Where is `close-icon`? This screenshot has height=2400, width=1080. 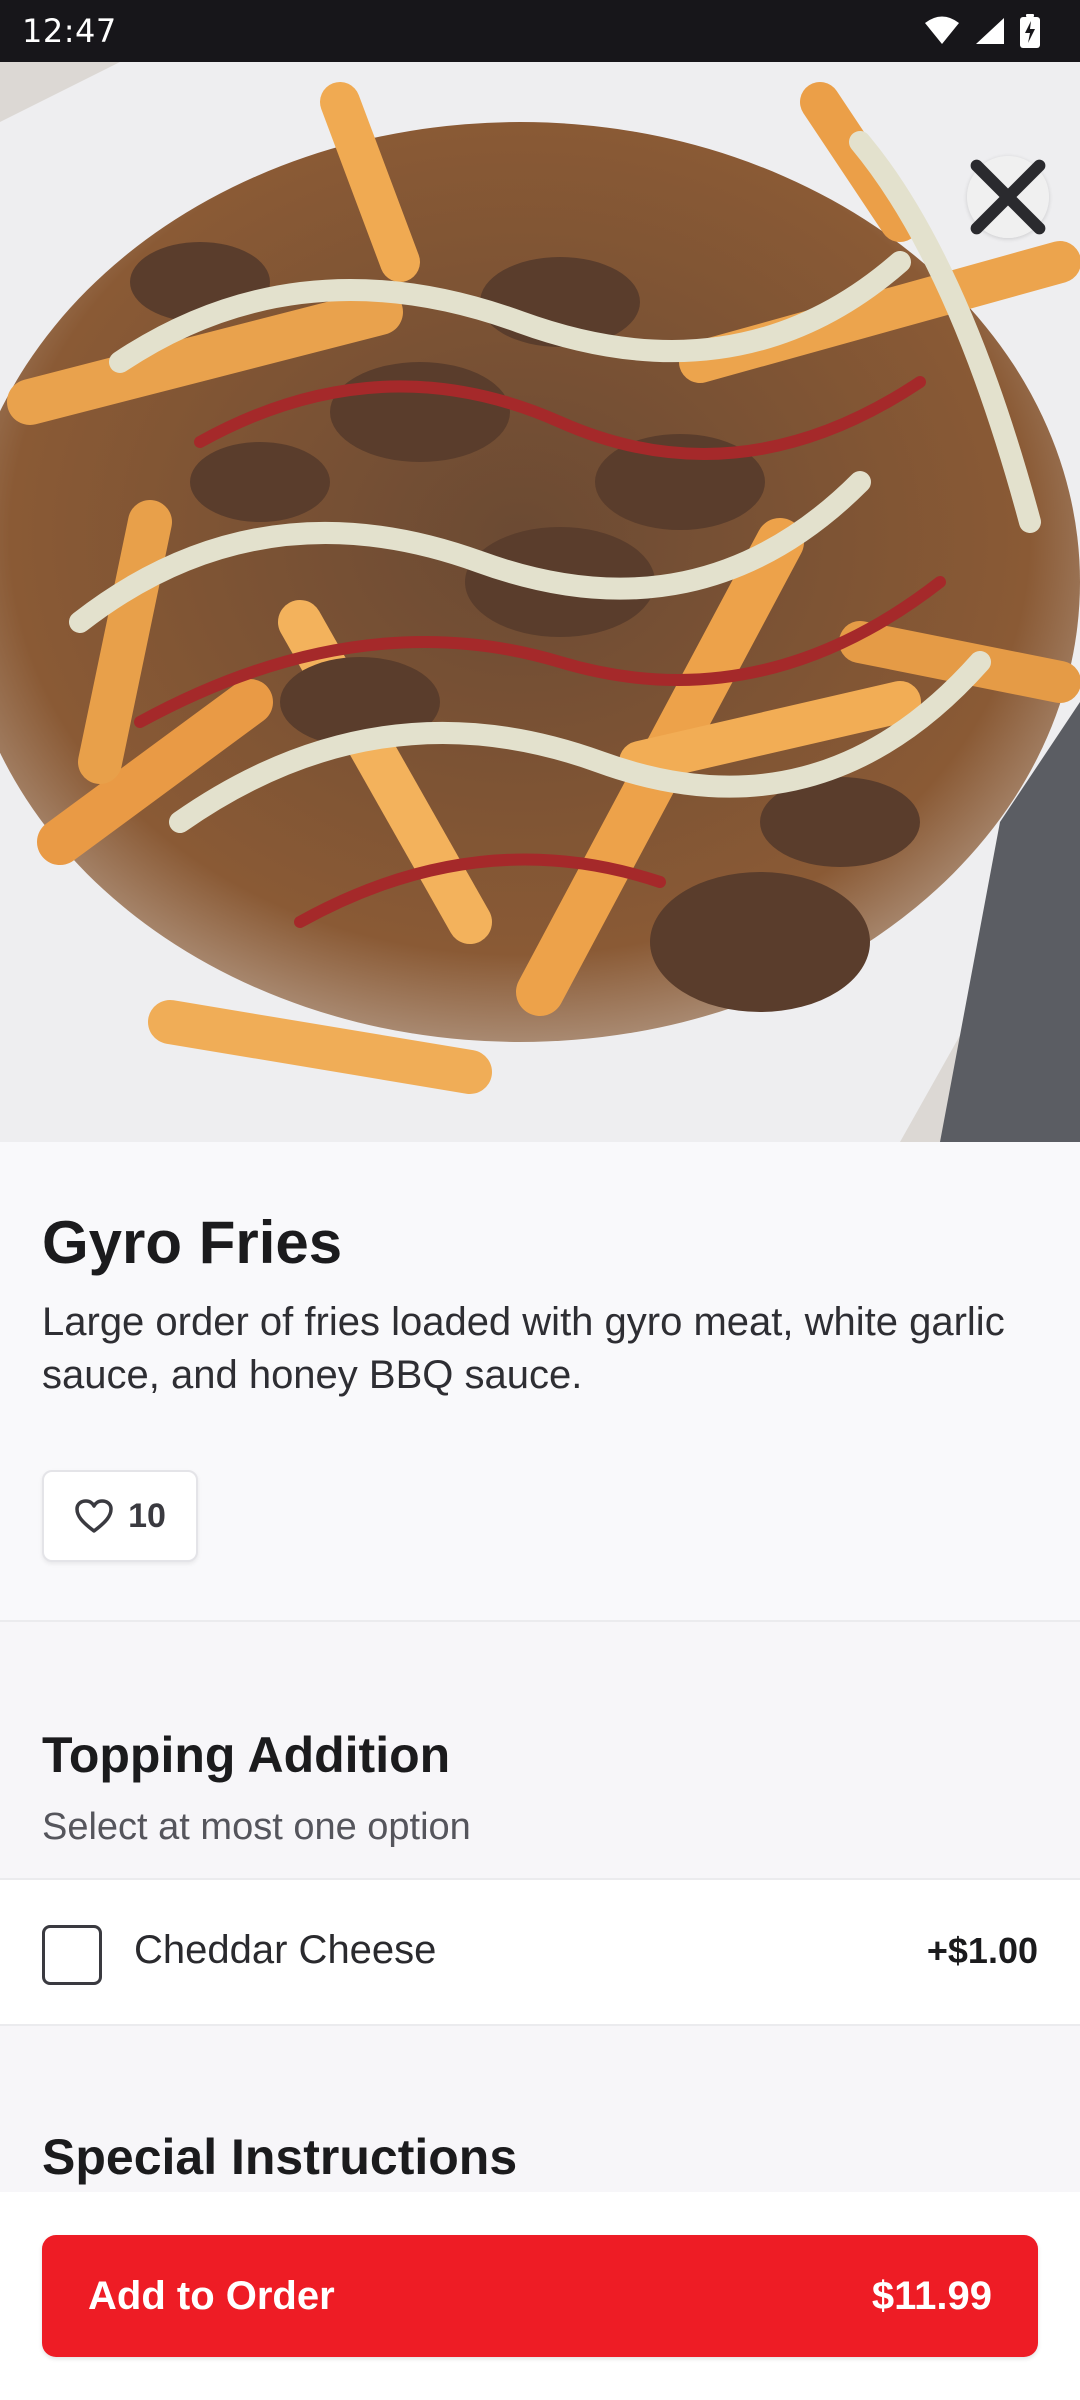
close-icon is located at coordinates (1008, 197).